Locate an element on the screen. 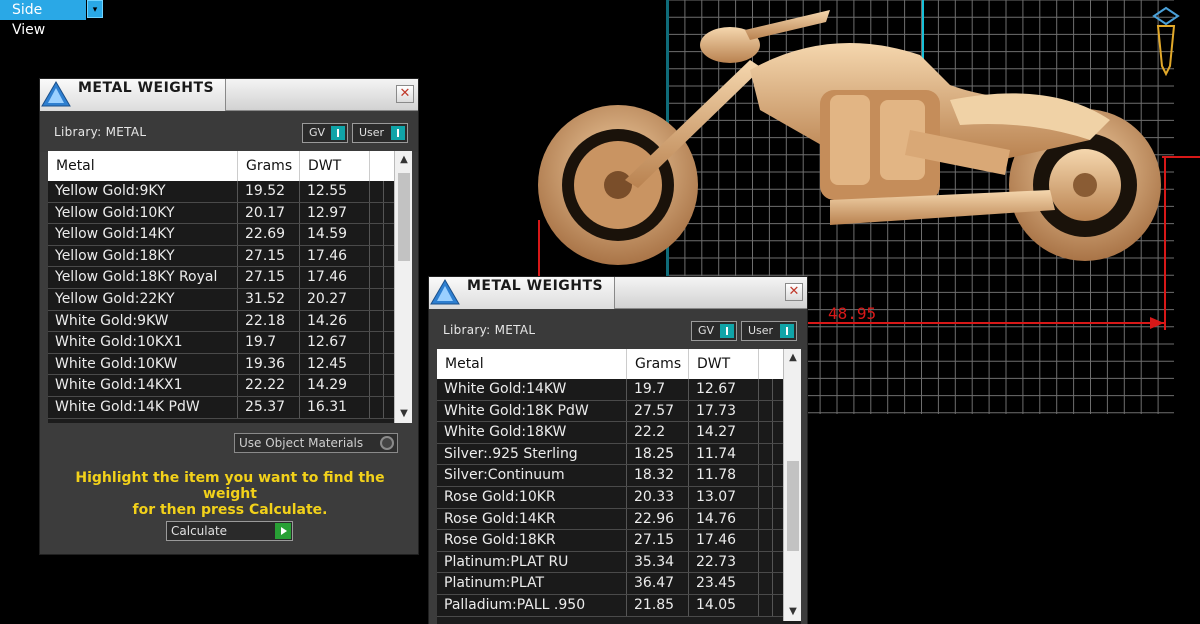  metal-cell: Platinum:PLAT RU is located at coordinates (532, 562).